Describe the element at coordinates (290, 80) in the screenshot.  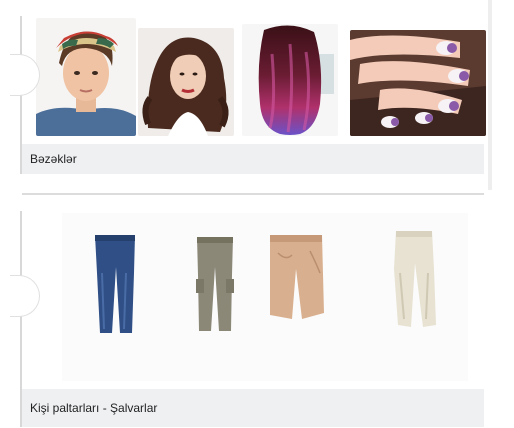
I see `ombre-hair-photo` at that location.